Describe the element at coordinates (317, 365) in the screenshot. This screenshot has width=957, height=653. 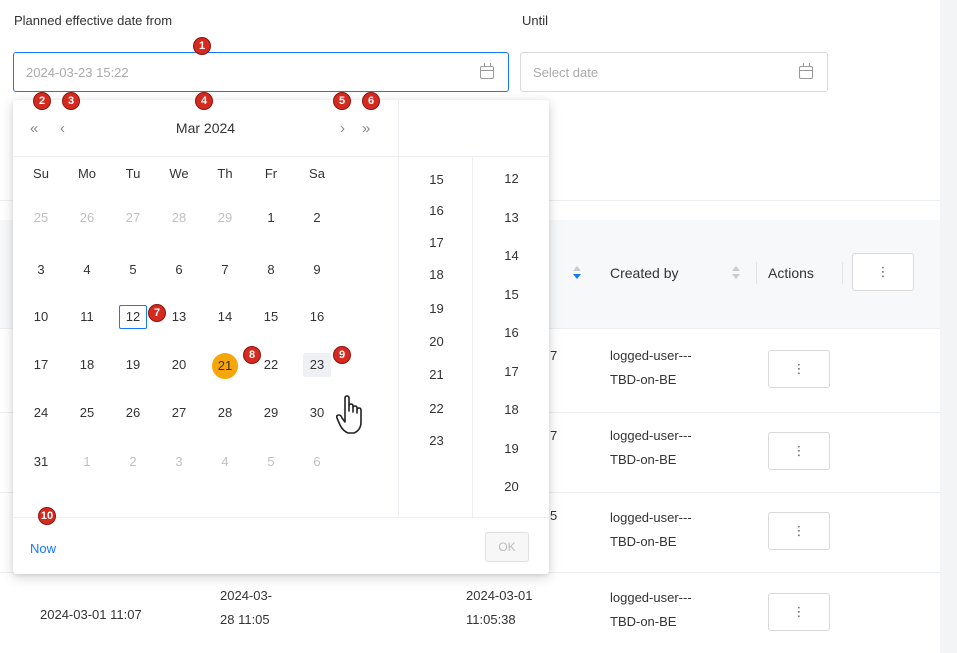
I see `calendar-day: 23` at that location.